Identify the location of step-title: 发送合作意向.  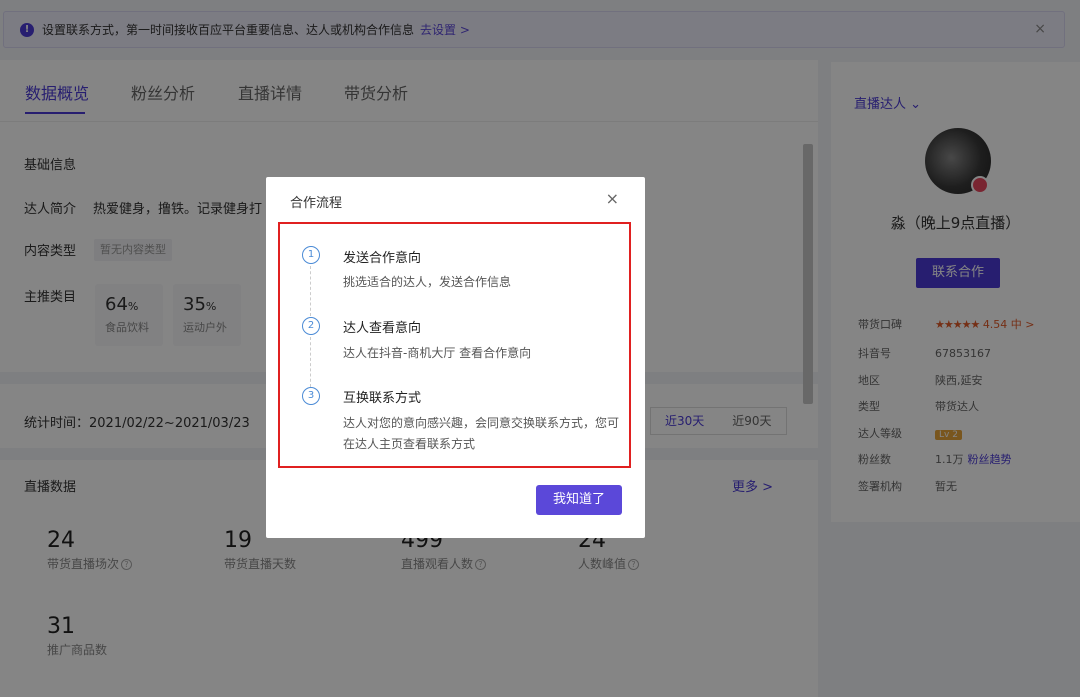
(382, 258).